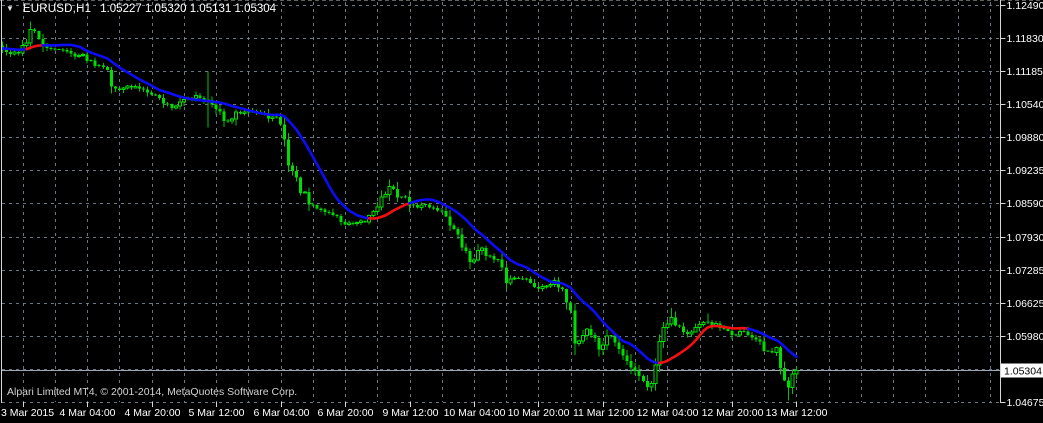 The image size is (1043, 423). I want to click on bid-price-label: 1.05304, so click(1023, 372).